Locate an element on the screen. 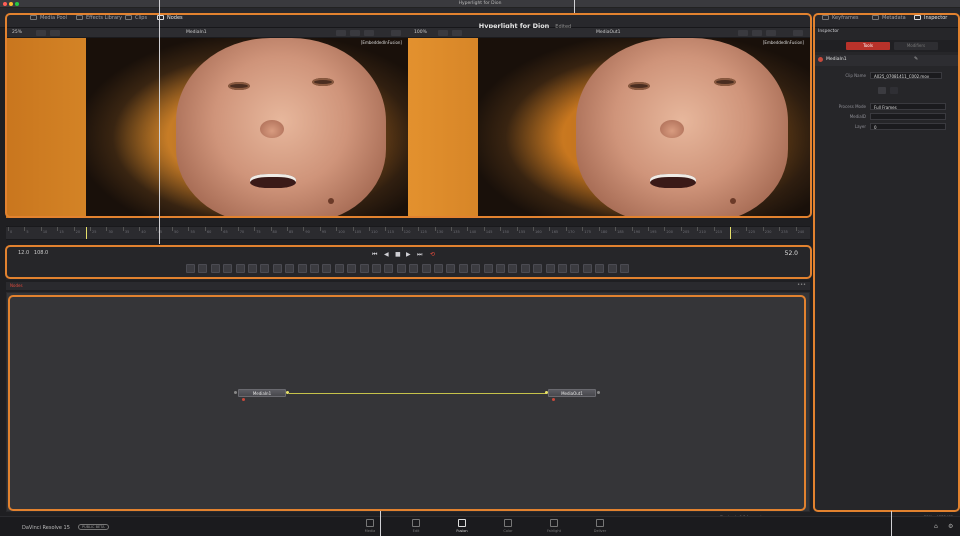 Image resolution: width=960 pixels, height=536 pixels. metadata-button: Metadata is located at coordinates (889, 18).